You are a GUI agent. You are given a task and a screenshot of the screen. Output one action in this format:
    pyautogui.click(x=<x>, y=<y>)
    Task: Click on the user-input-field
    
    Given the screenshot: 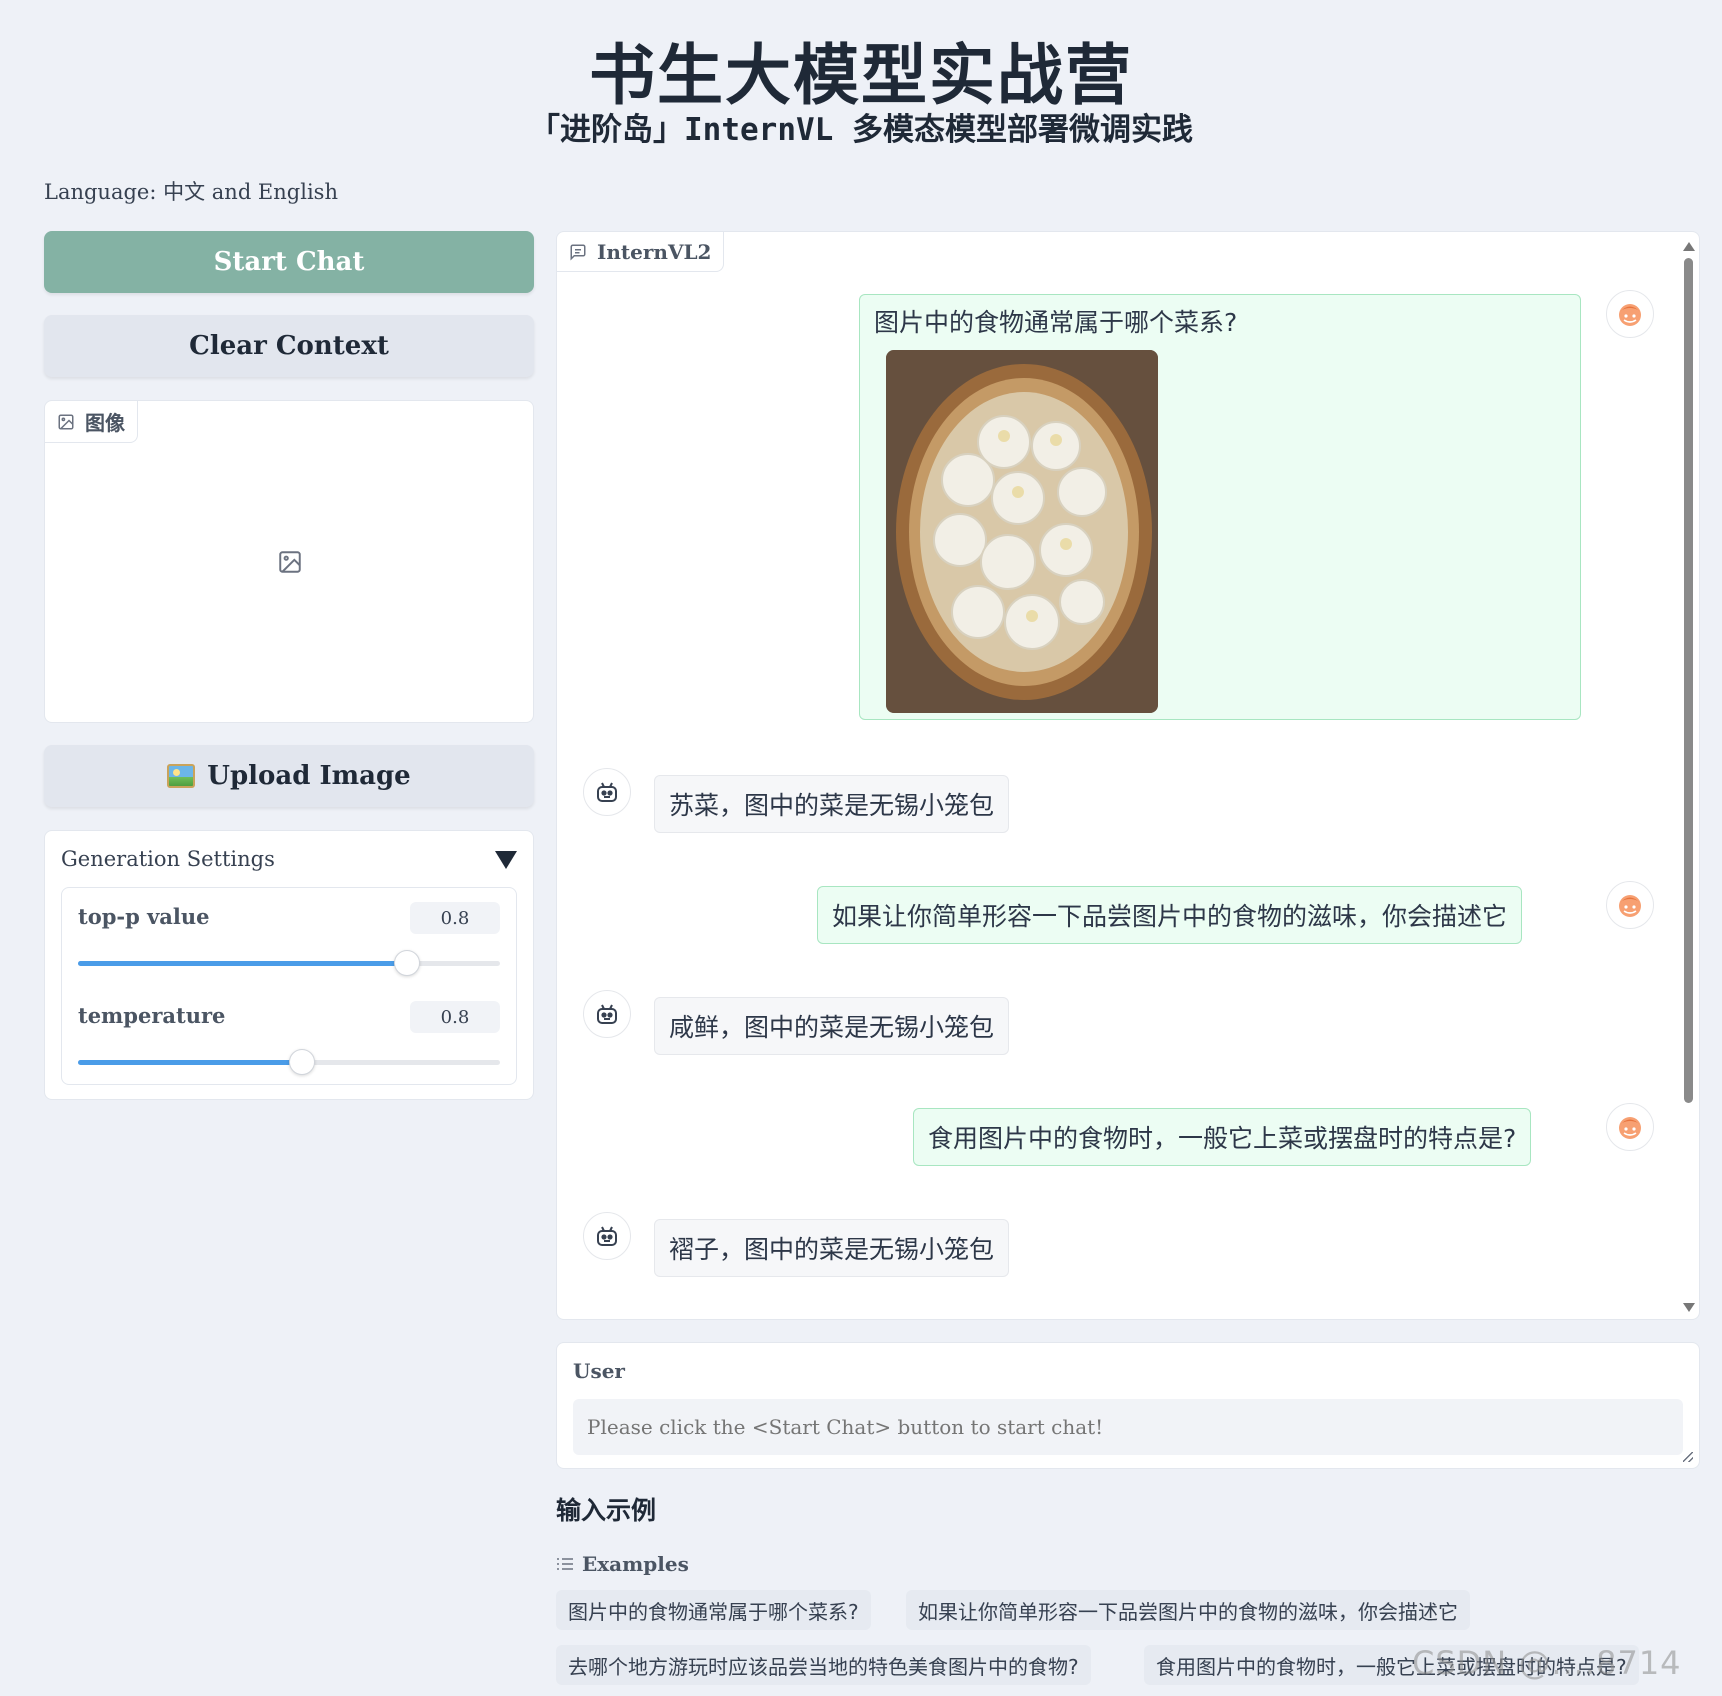 What is the action you would take?
    pyautogui.click(x=1128, y=1427)
    